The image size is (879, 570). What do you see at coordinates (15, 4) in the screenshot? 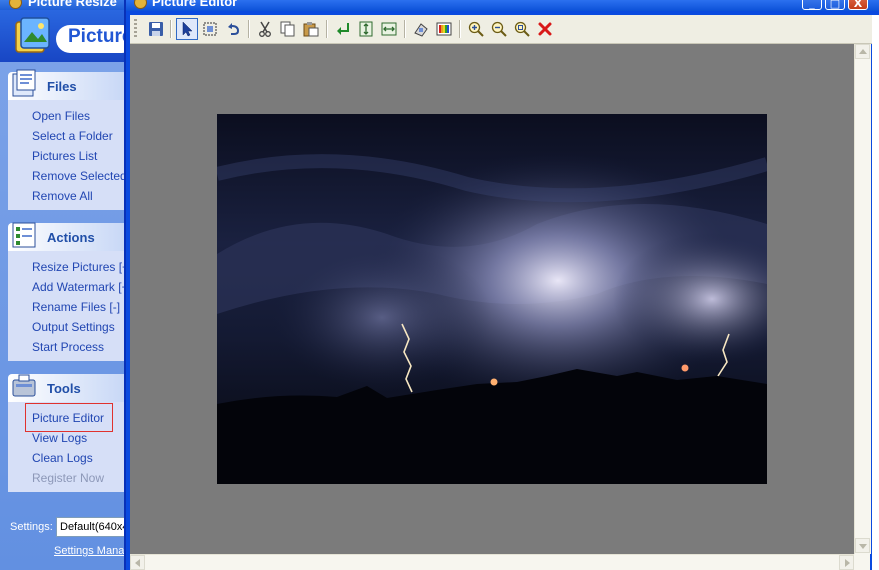
I see `app-icon` at bounding box center [15, 4].